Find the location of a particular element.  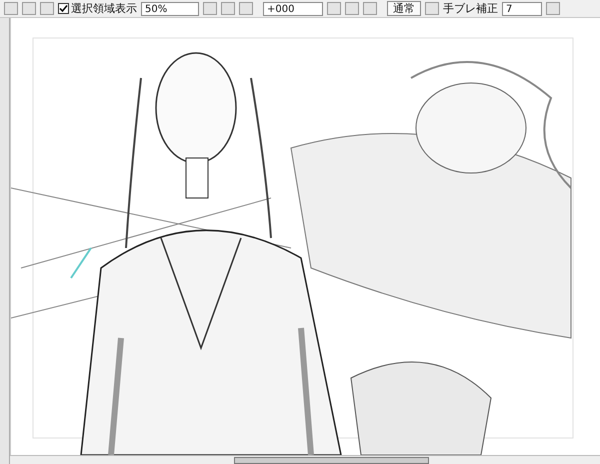

horizontal-scrollbar is located at coordinates (305, 459).